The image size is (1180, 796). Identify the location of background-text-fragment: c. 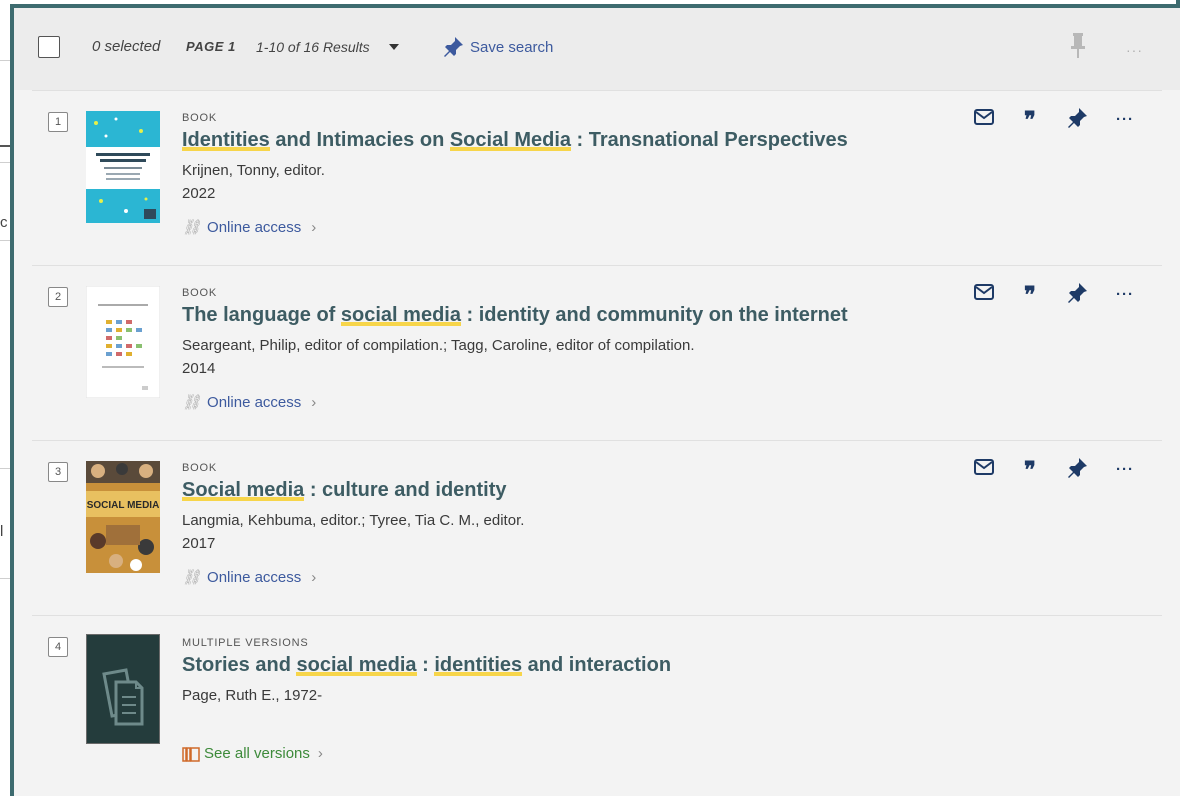
(4, 222).